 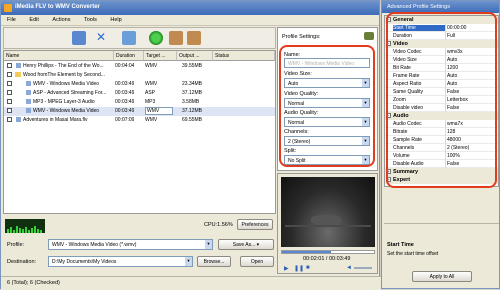 I want to click on file-target: ASP, so click(x=150, y=93).